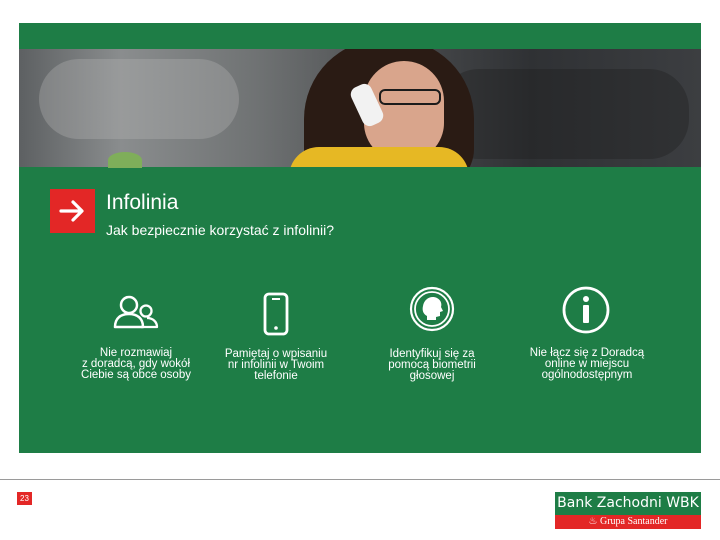 This screenshot has width=720, height=540. What do you see at coordinates (142, 202) in the screenshot?
I see `page-title: Infolinia` at bounding box center [142, 202].